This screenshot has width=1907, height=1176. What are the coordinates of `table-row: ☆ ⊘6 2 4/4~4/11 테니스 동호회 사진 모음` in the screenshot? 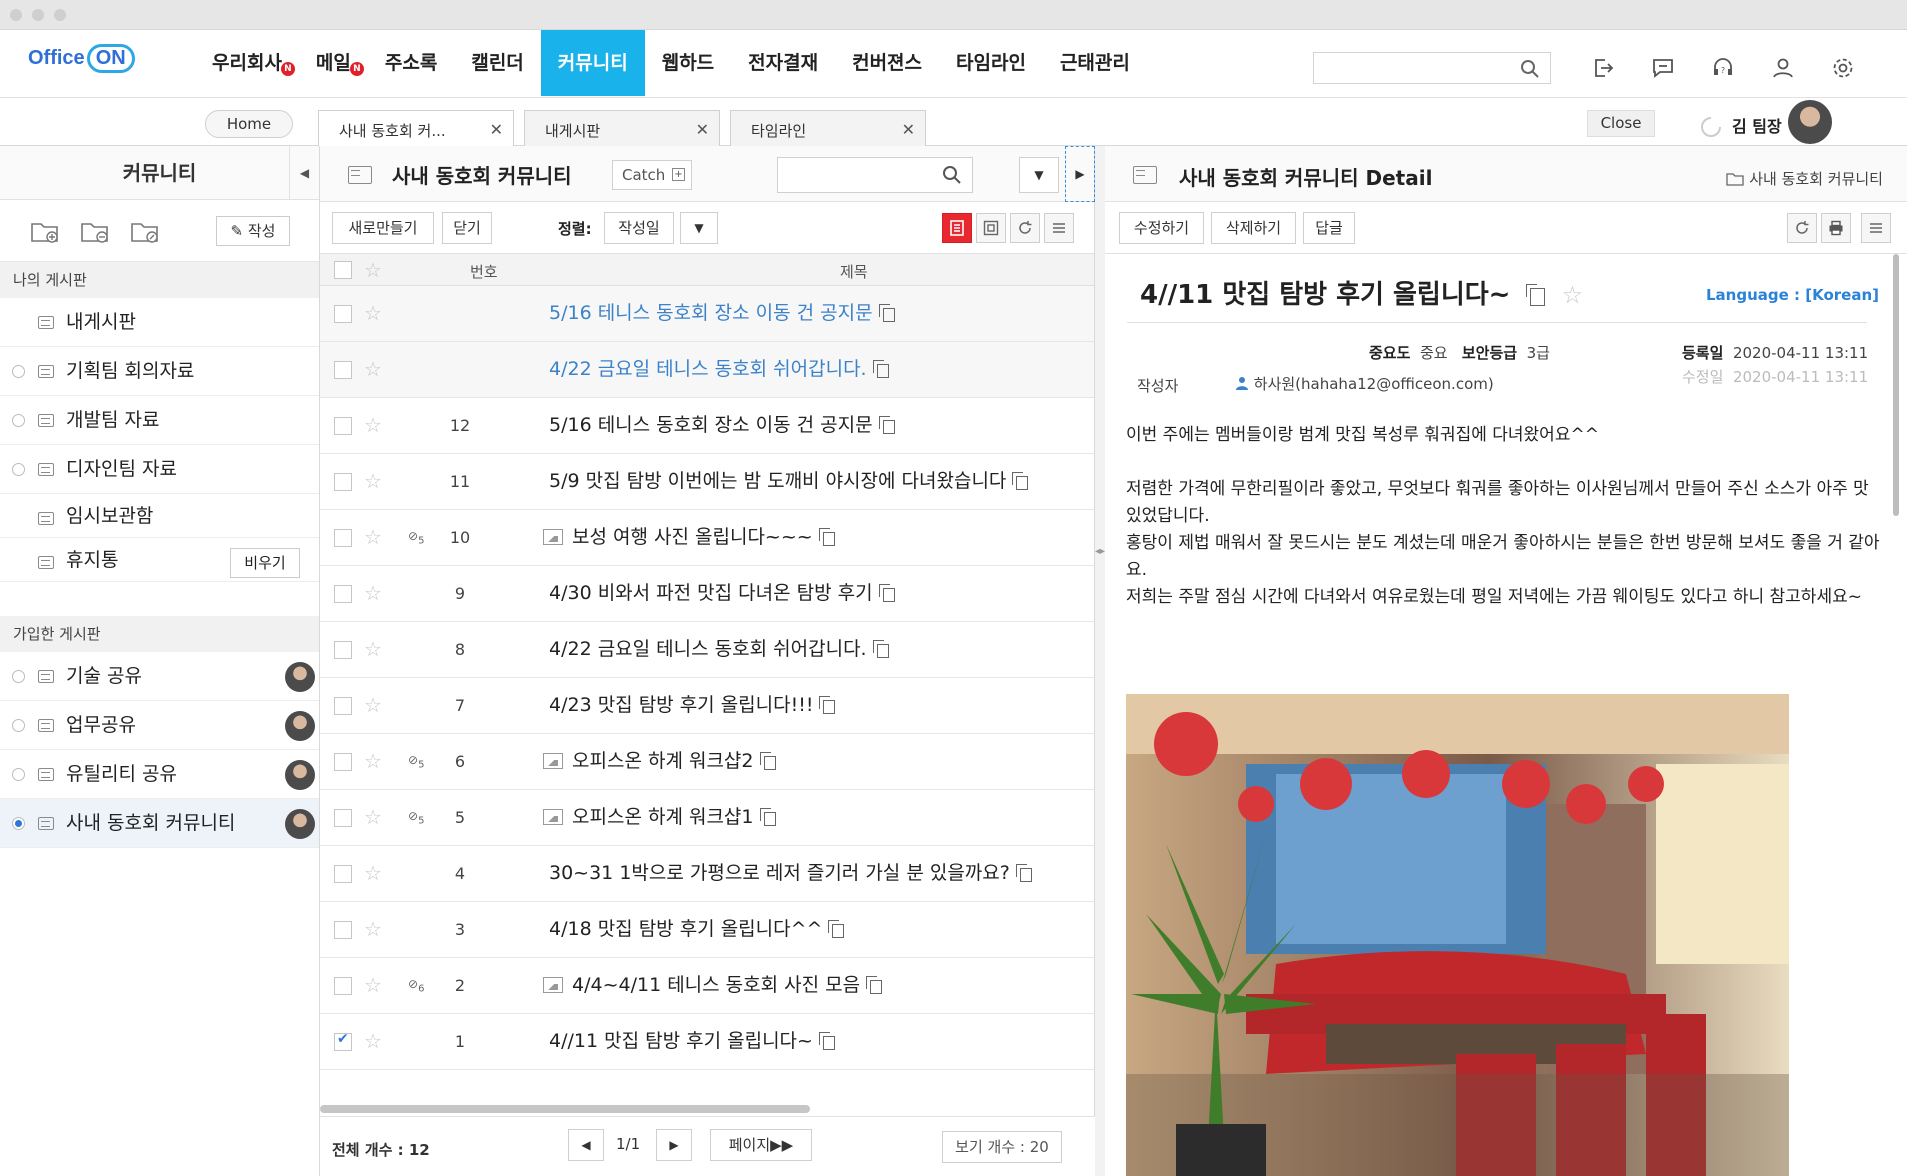 It's located at (707, 986).